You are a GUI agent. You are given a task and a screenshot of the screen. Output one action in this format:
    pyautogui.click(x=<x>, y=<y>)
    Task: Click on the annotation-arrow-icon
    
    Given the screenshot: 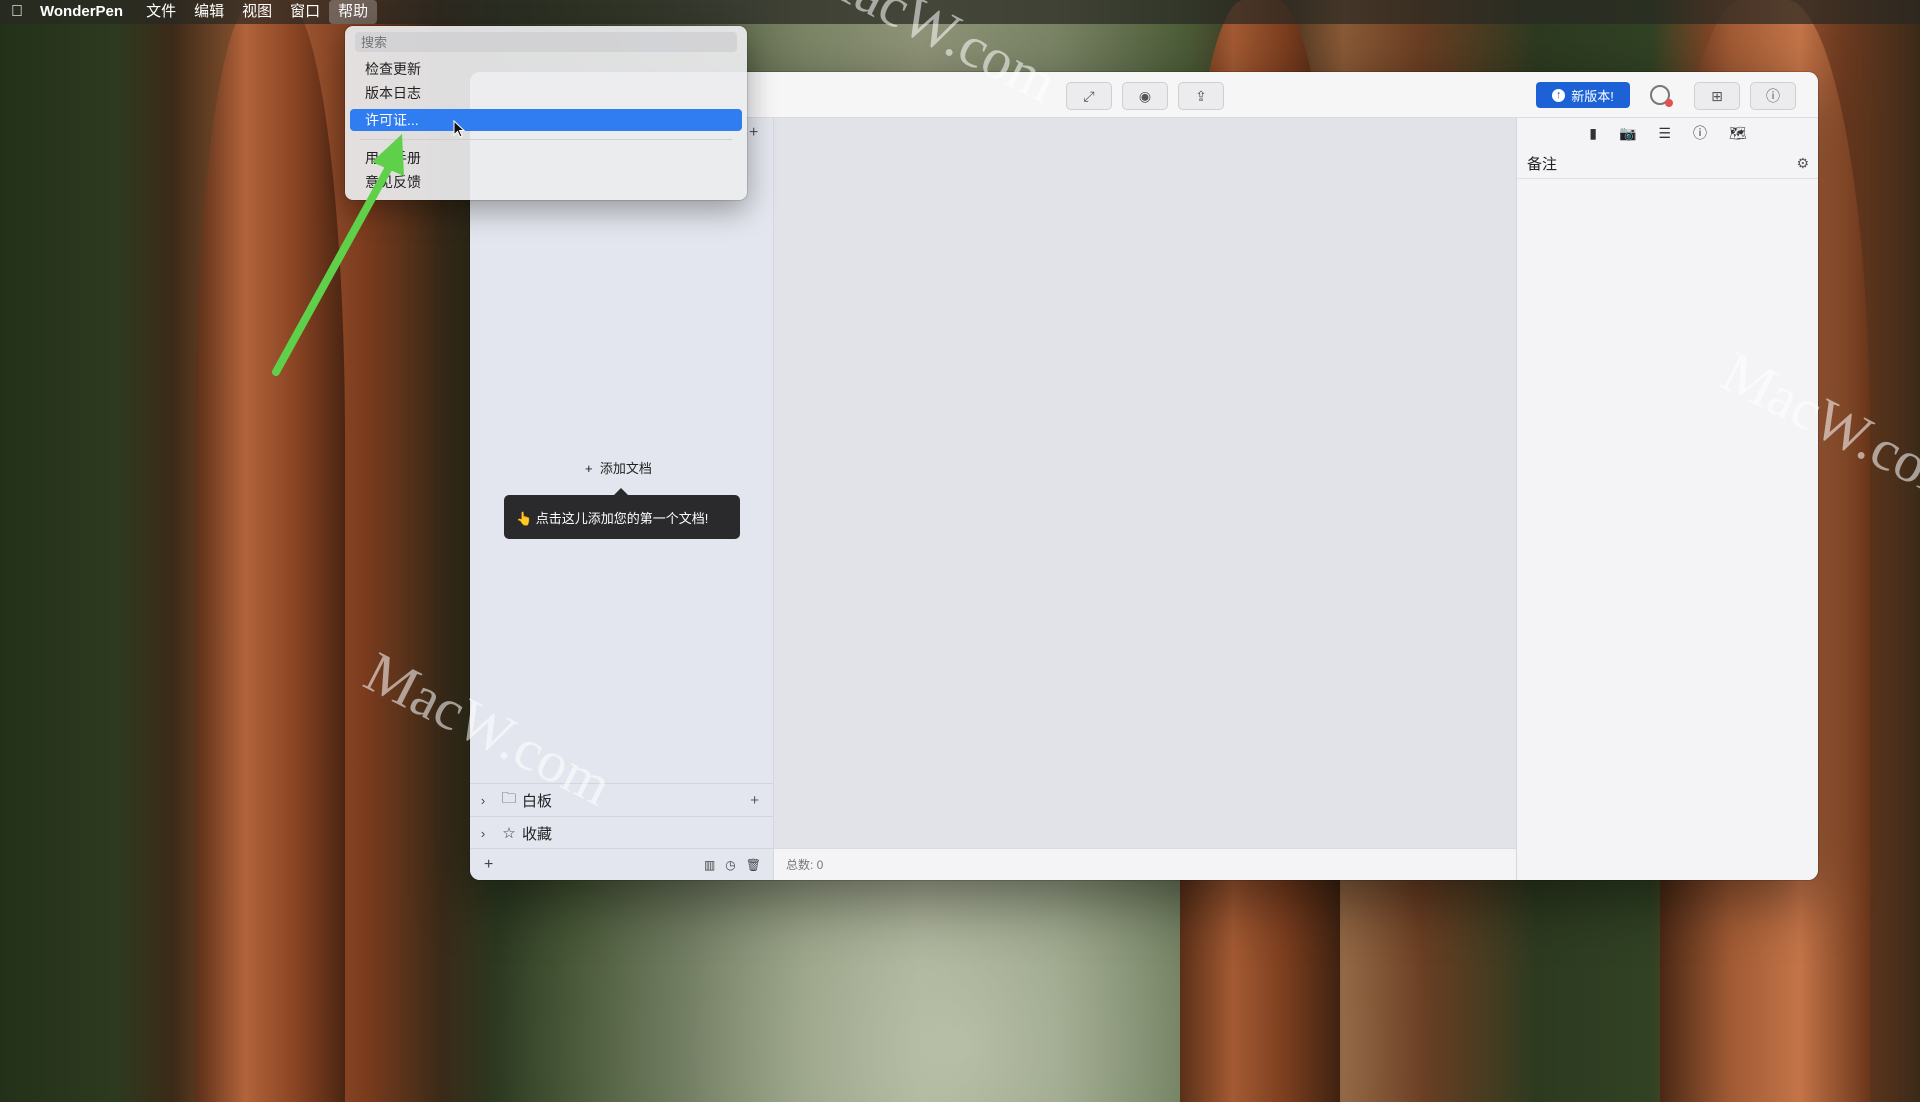 What is the action you would take?
    pyautogui.click(x=338, y=255)
    